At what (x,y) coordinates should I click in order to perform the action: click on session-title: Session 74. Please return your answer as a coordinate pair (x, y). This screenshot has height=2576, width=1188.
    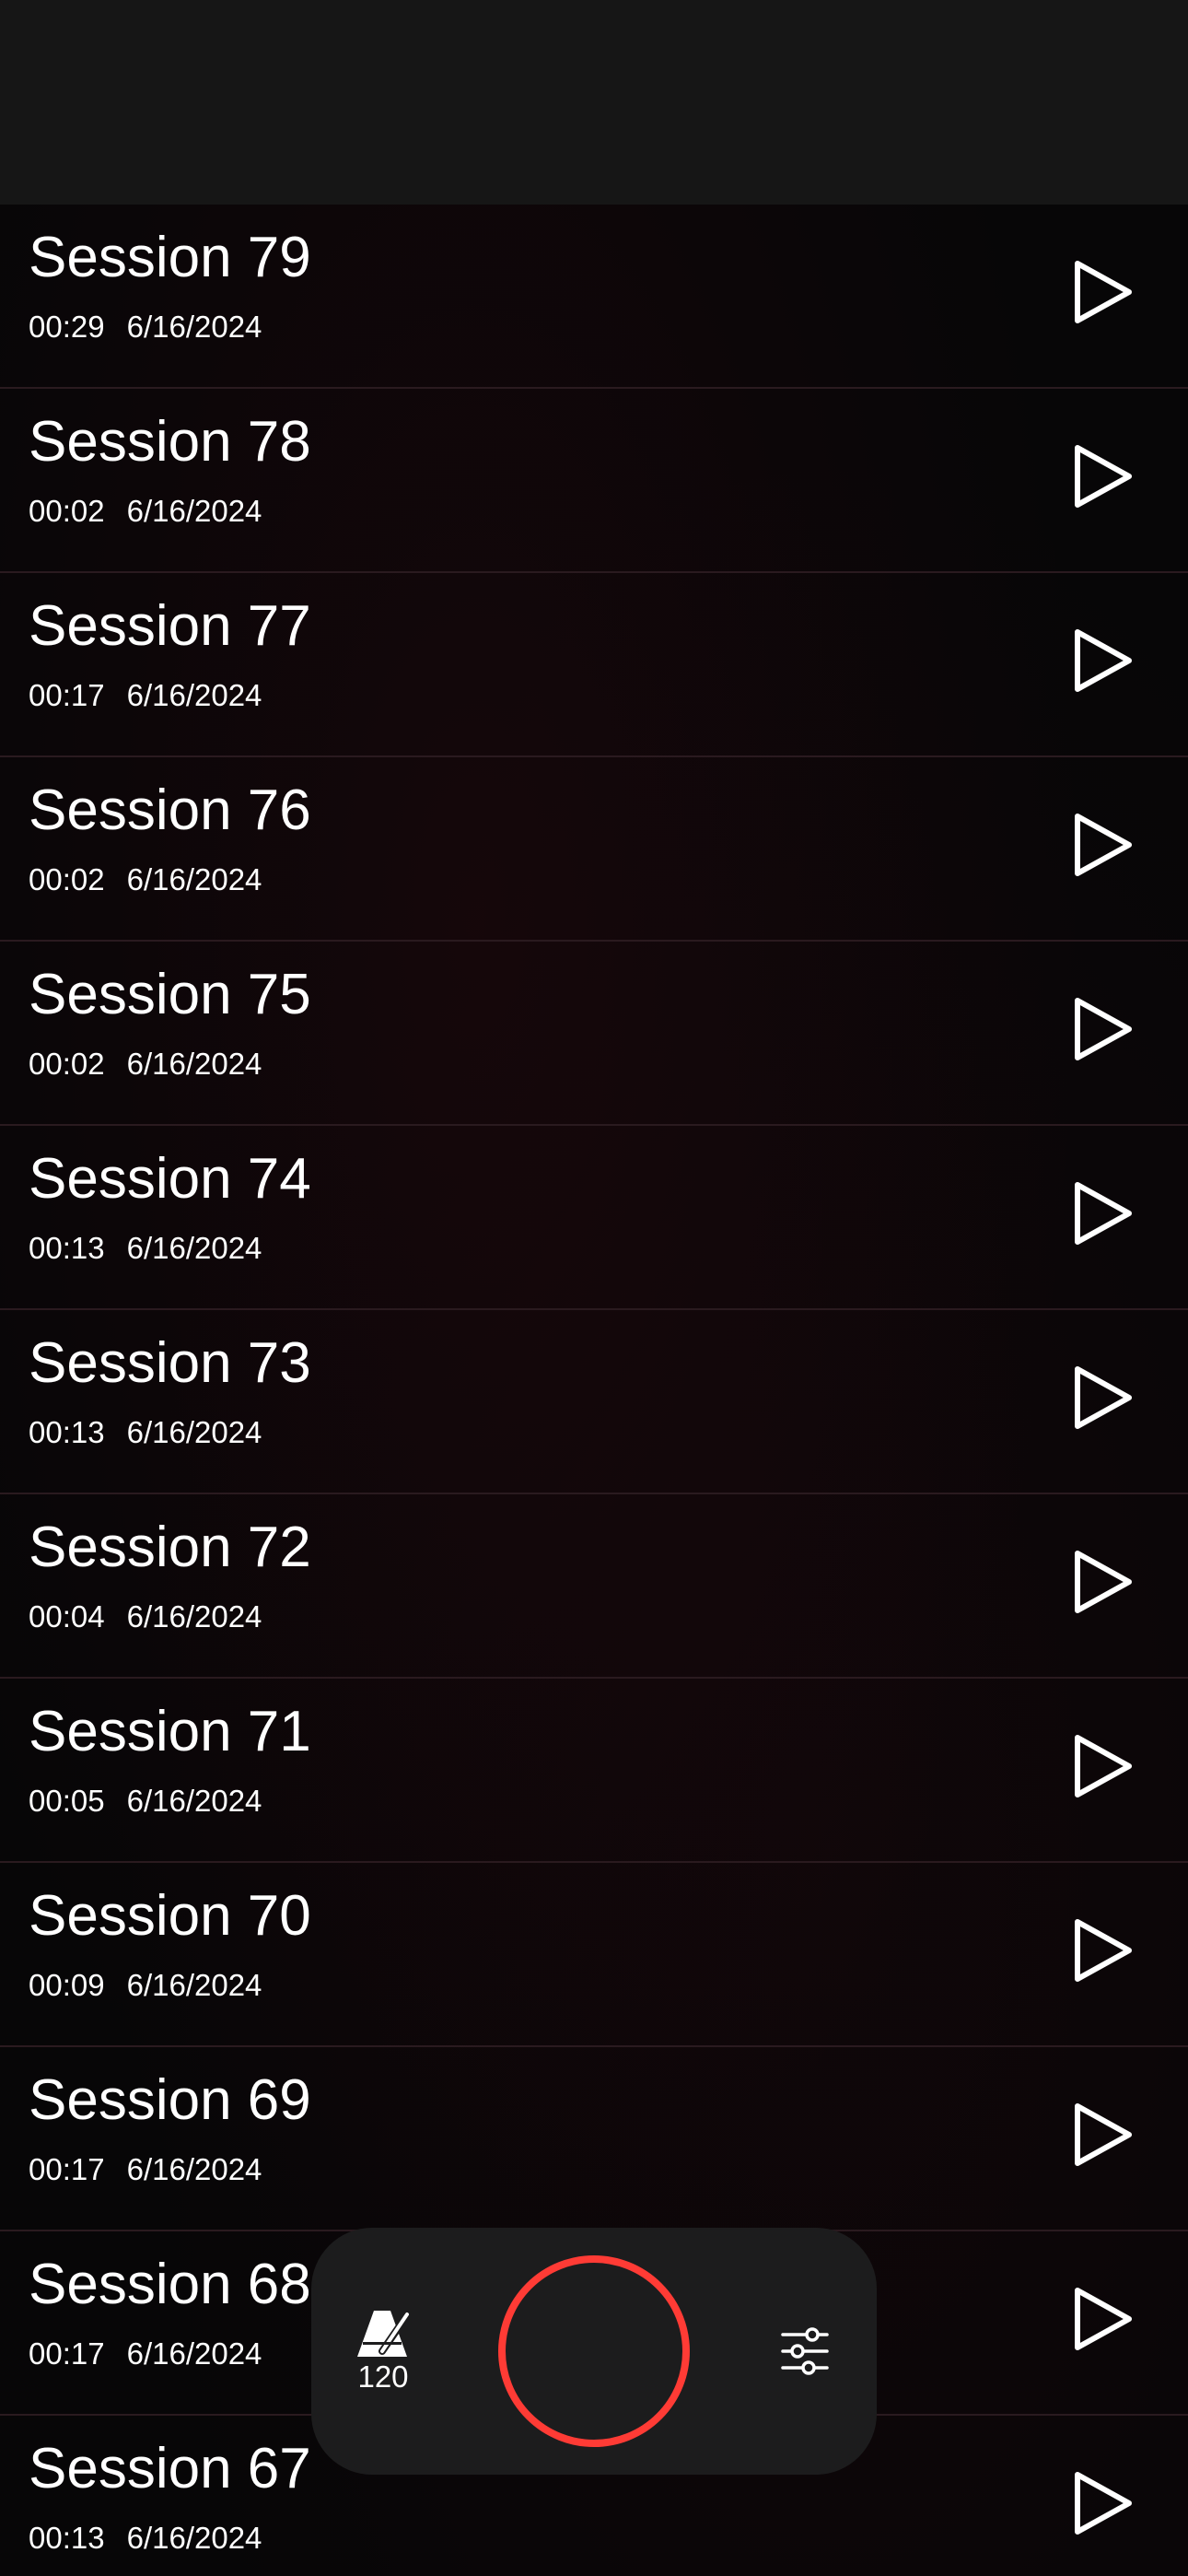
    Looking at the image, I should click on (170, 1179).